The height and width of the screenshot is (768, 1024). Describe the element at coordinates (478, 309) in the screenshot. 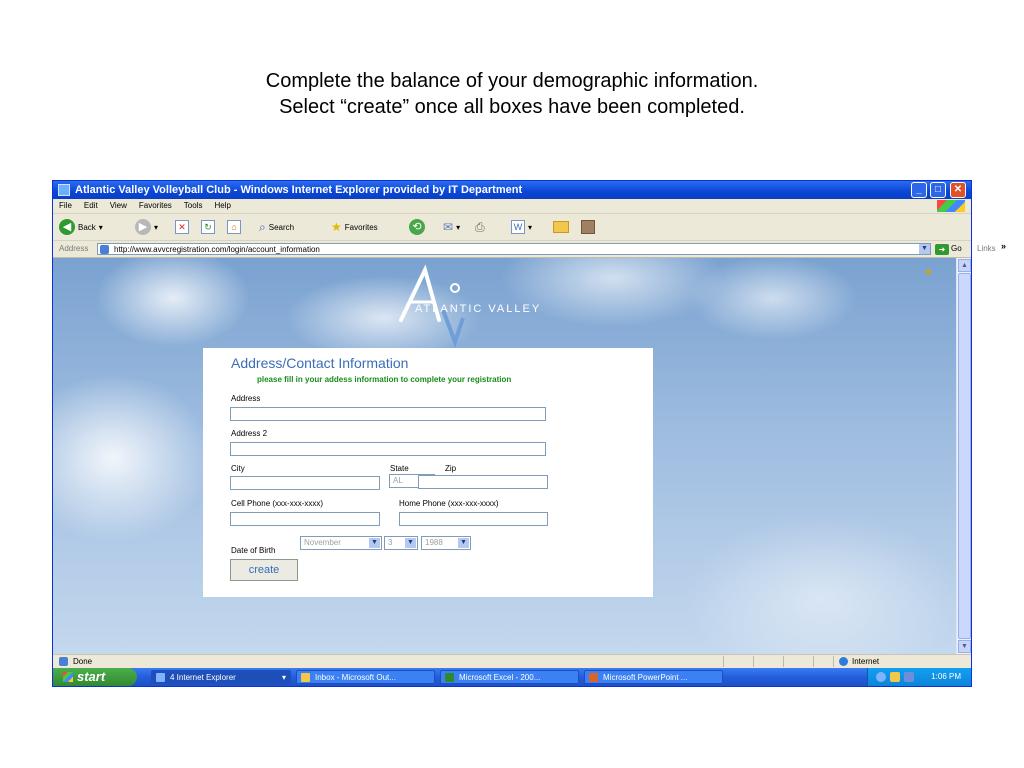

I see `logo-text: ATLANTIC VALLEY` at that location.